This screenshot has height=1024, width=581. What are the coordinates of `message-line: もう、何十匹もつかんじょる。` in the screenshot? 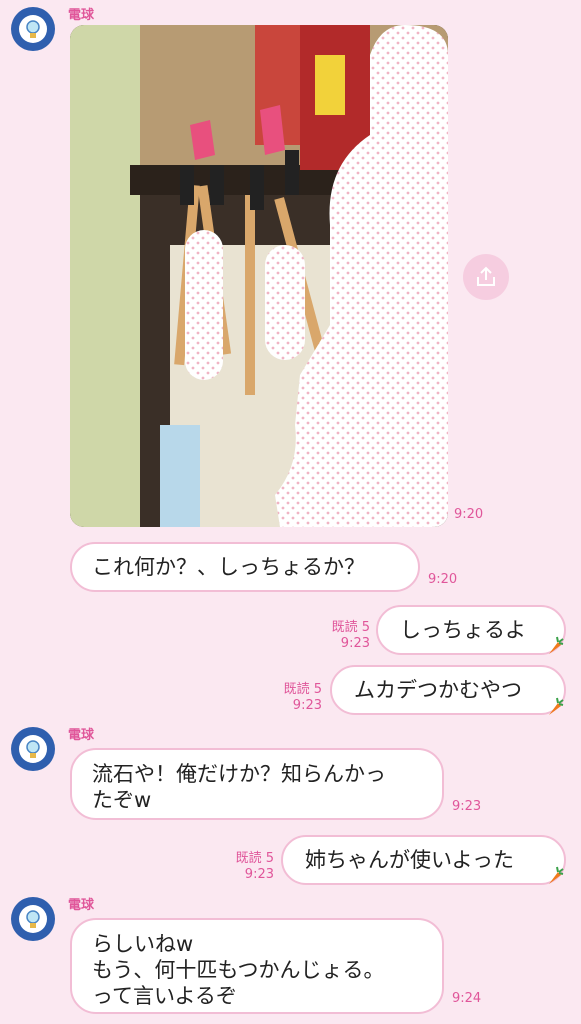 It's located at (238, 970).